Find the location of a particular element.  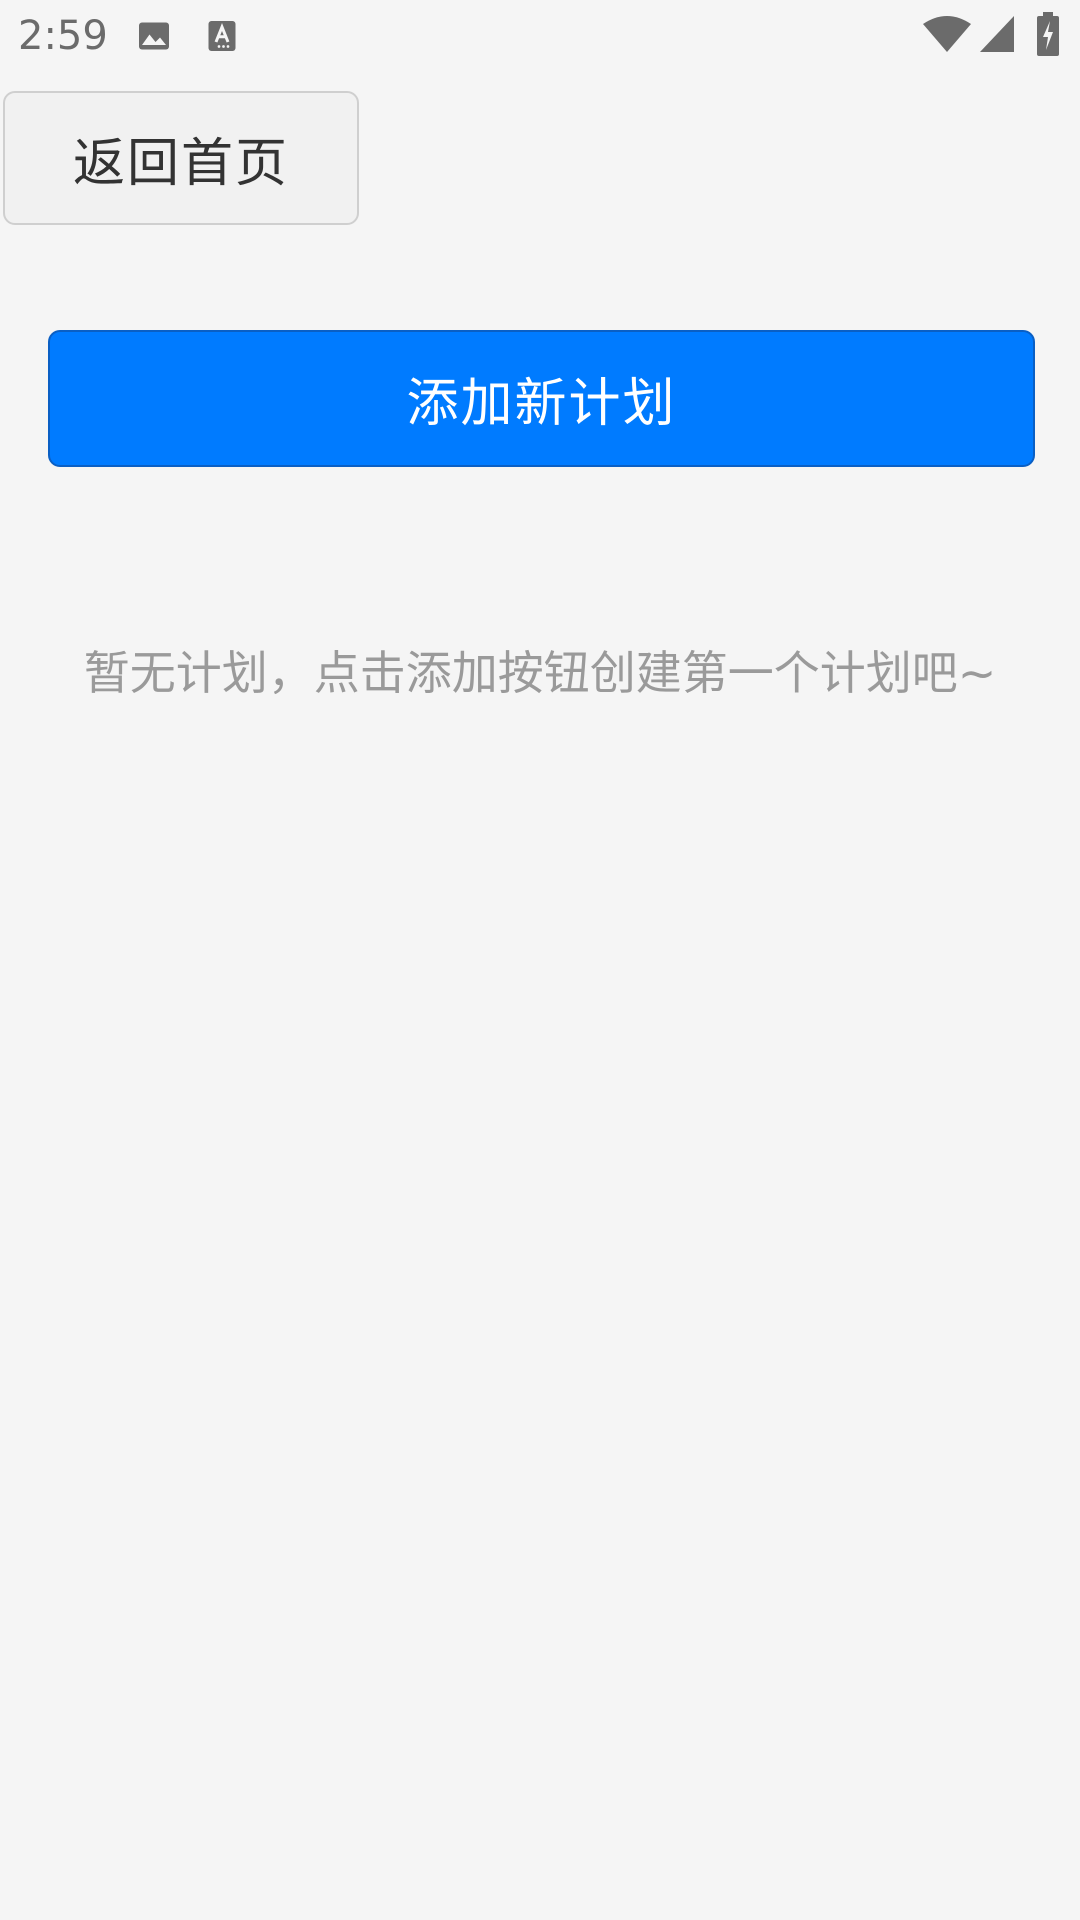

text-format-icon is located at coordinates (222, 36).